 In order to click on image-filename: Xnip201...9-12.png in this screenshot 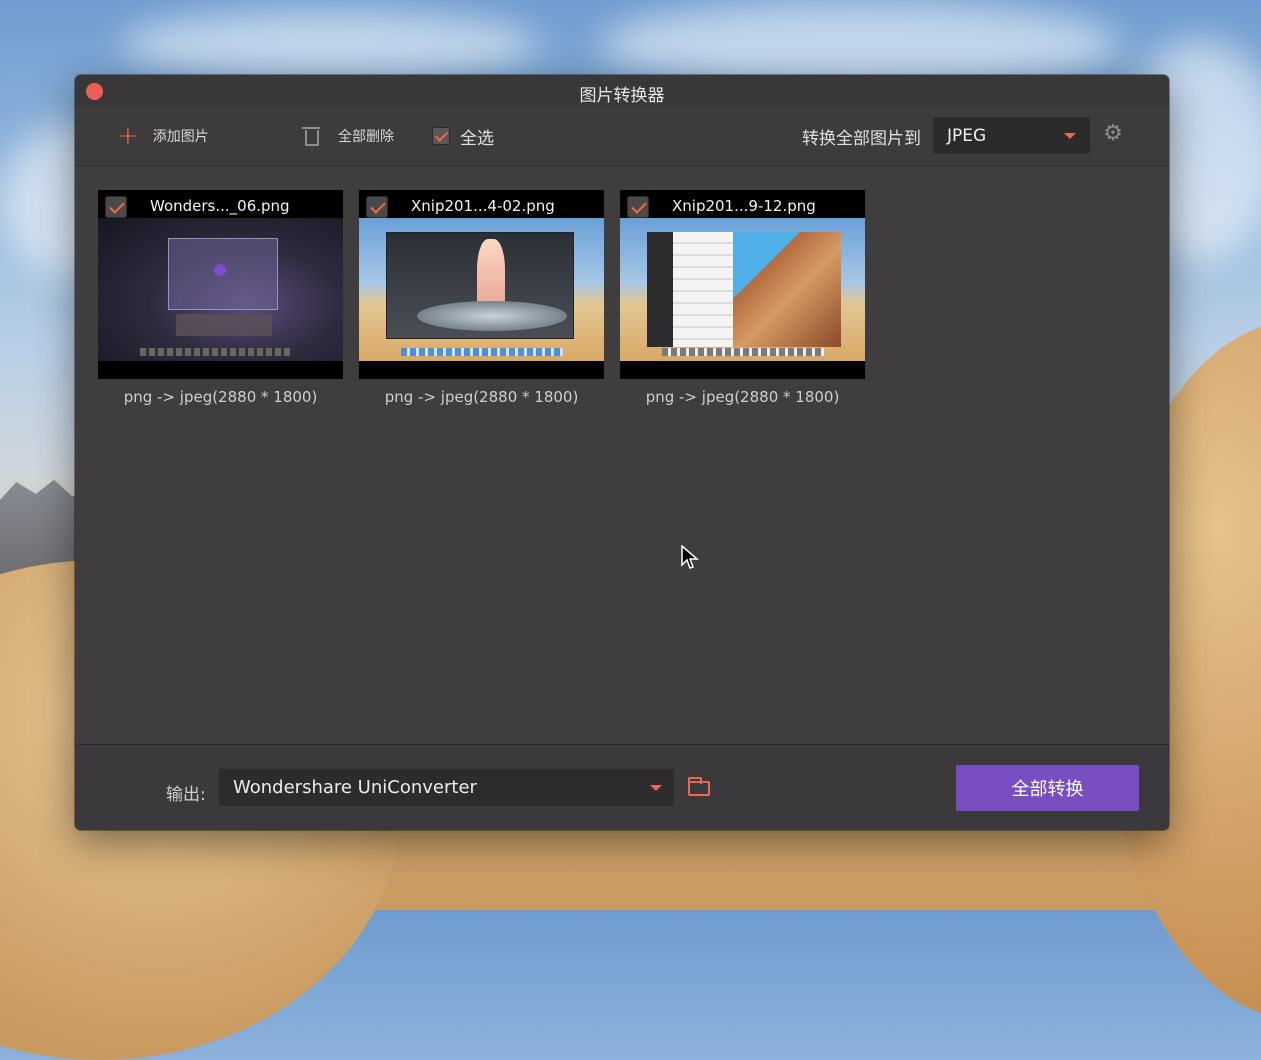, I will do `click(744, 206)`.